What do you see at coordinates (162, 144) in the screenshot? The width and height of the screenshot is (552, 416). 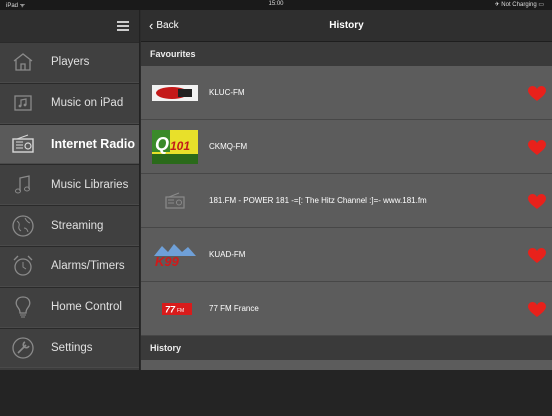 I see `svg-text: Q` at bounding box center [162, 144].